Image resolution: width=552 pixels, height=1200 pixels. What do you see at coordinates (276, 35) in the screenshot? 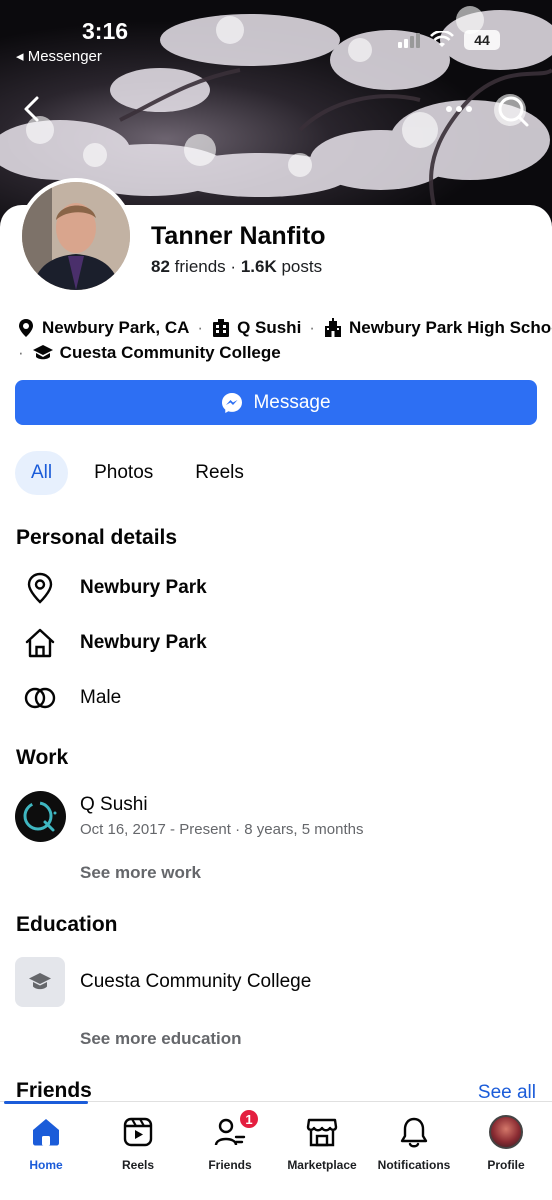
I see `status-bar: 3:16 ◂ Messenger 44` at bounding box center [276, 35].